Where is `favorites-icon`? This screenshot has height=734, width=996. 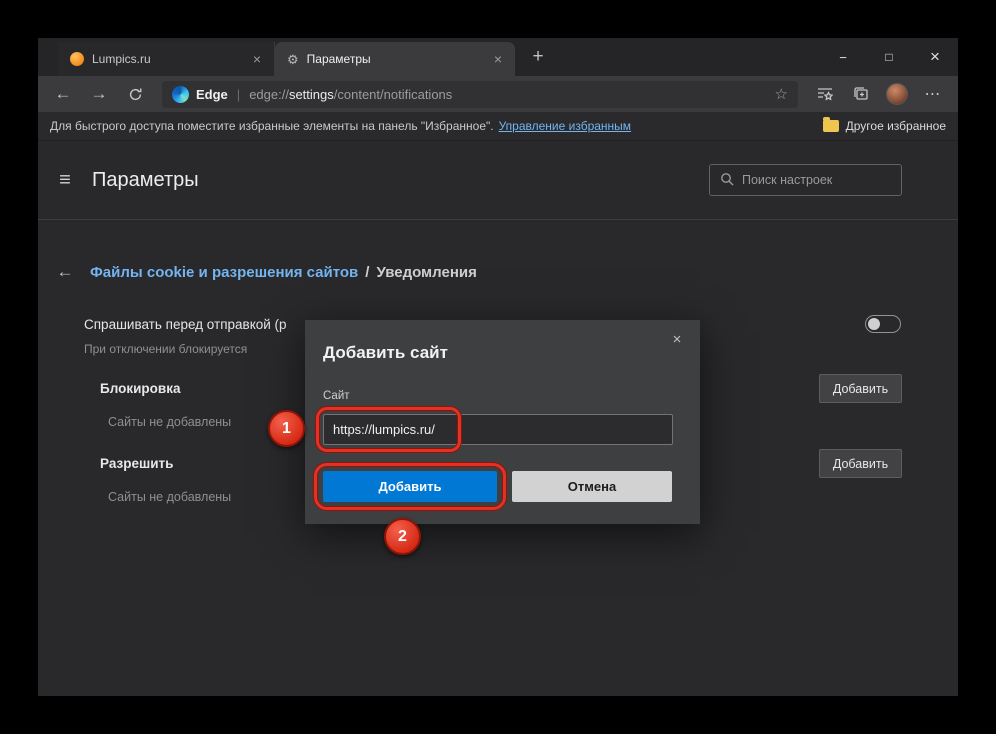
favorites-icon is located at coordinates (825, 94).